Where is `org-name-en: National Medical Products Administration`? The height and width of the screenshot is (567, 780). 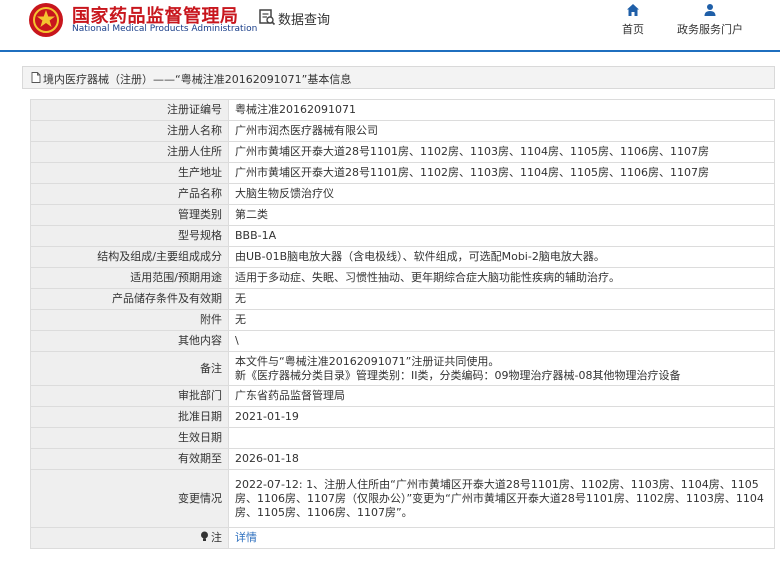 org-name-en: National Medical Products Administration is located at coordinates (165, 29).